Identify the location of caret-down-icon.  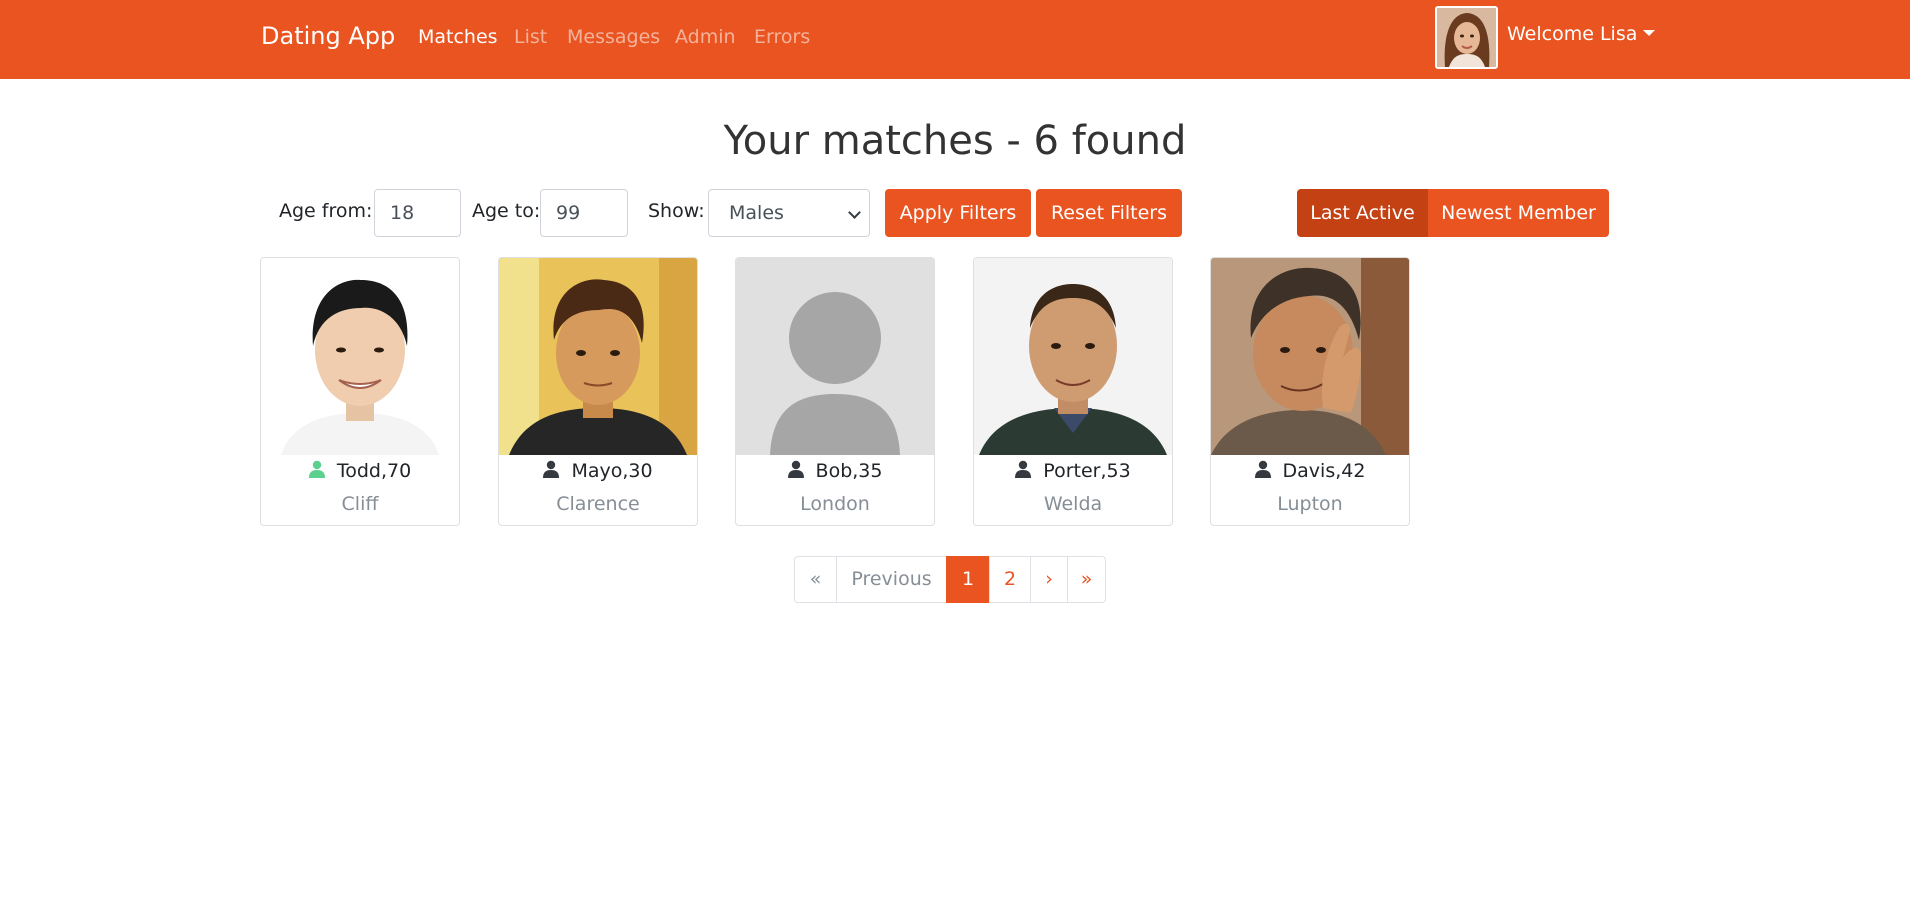
(1649, 33).